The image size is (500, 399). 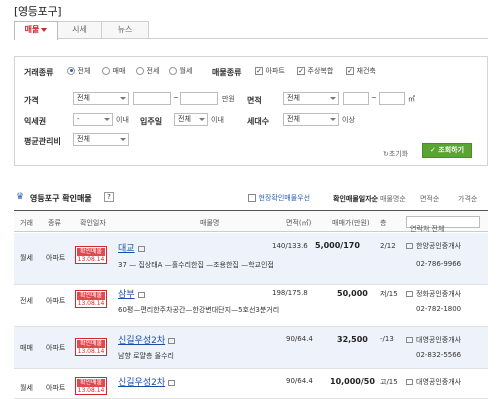 I want to click on contact-select: 연락처 전체, so click(x=443, y=224).